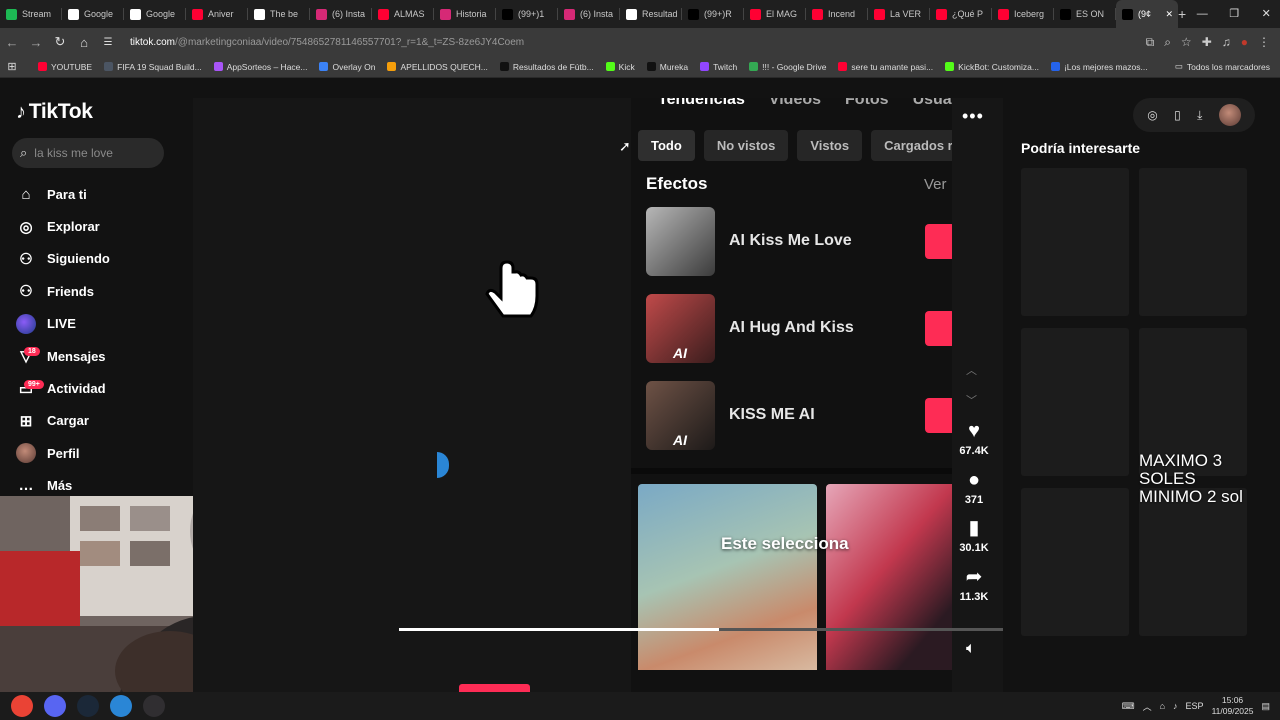 The height and width of the screenshot is (720, 1280). I want to click on download-icon: ⤓, so click(1199, 115).